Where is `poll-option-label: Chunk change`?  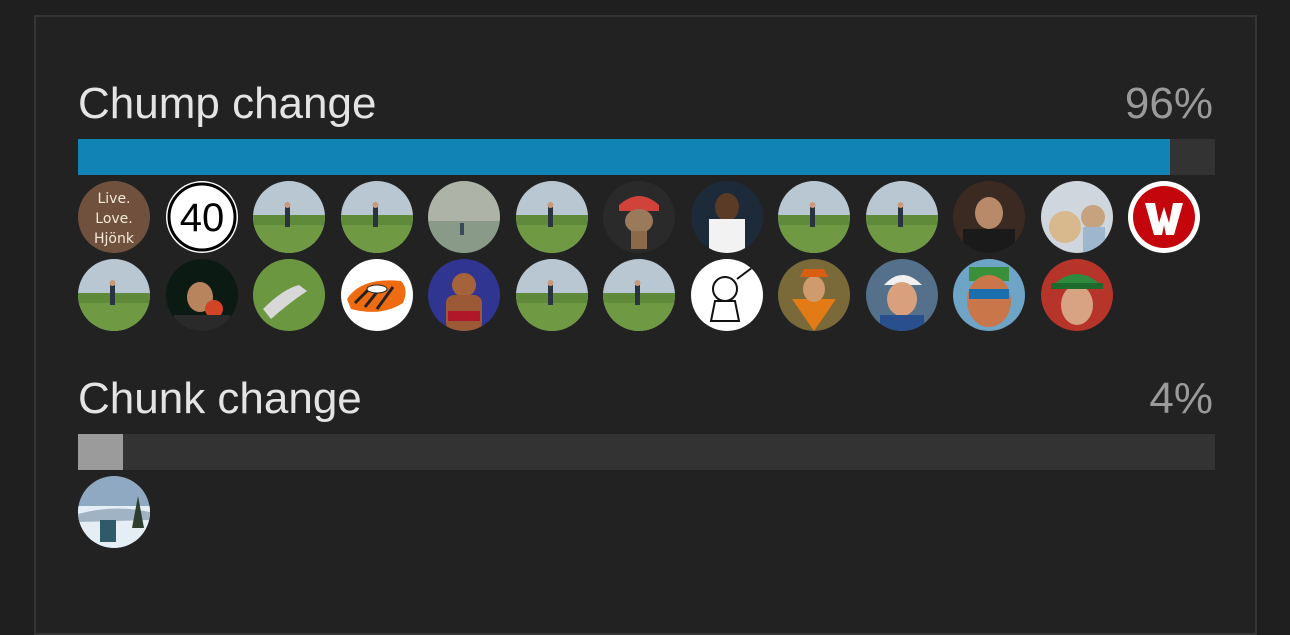 poll-option-label: Chunk change is located at coordinates (220, 398).